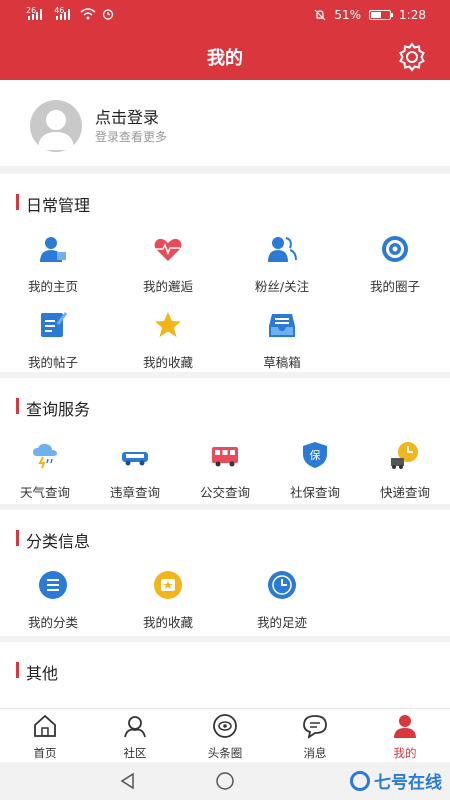 The height and width of the screenshot is (800, 450). I want to click on tab-home: 首页, so click(45, 737).